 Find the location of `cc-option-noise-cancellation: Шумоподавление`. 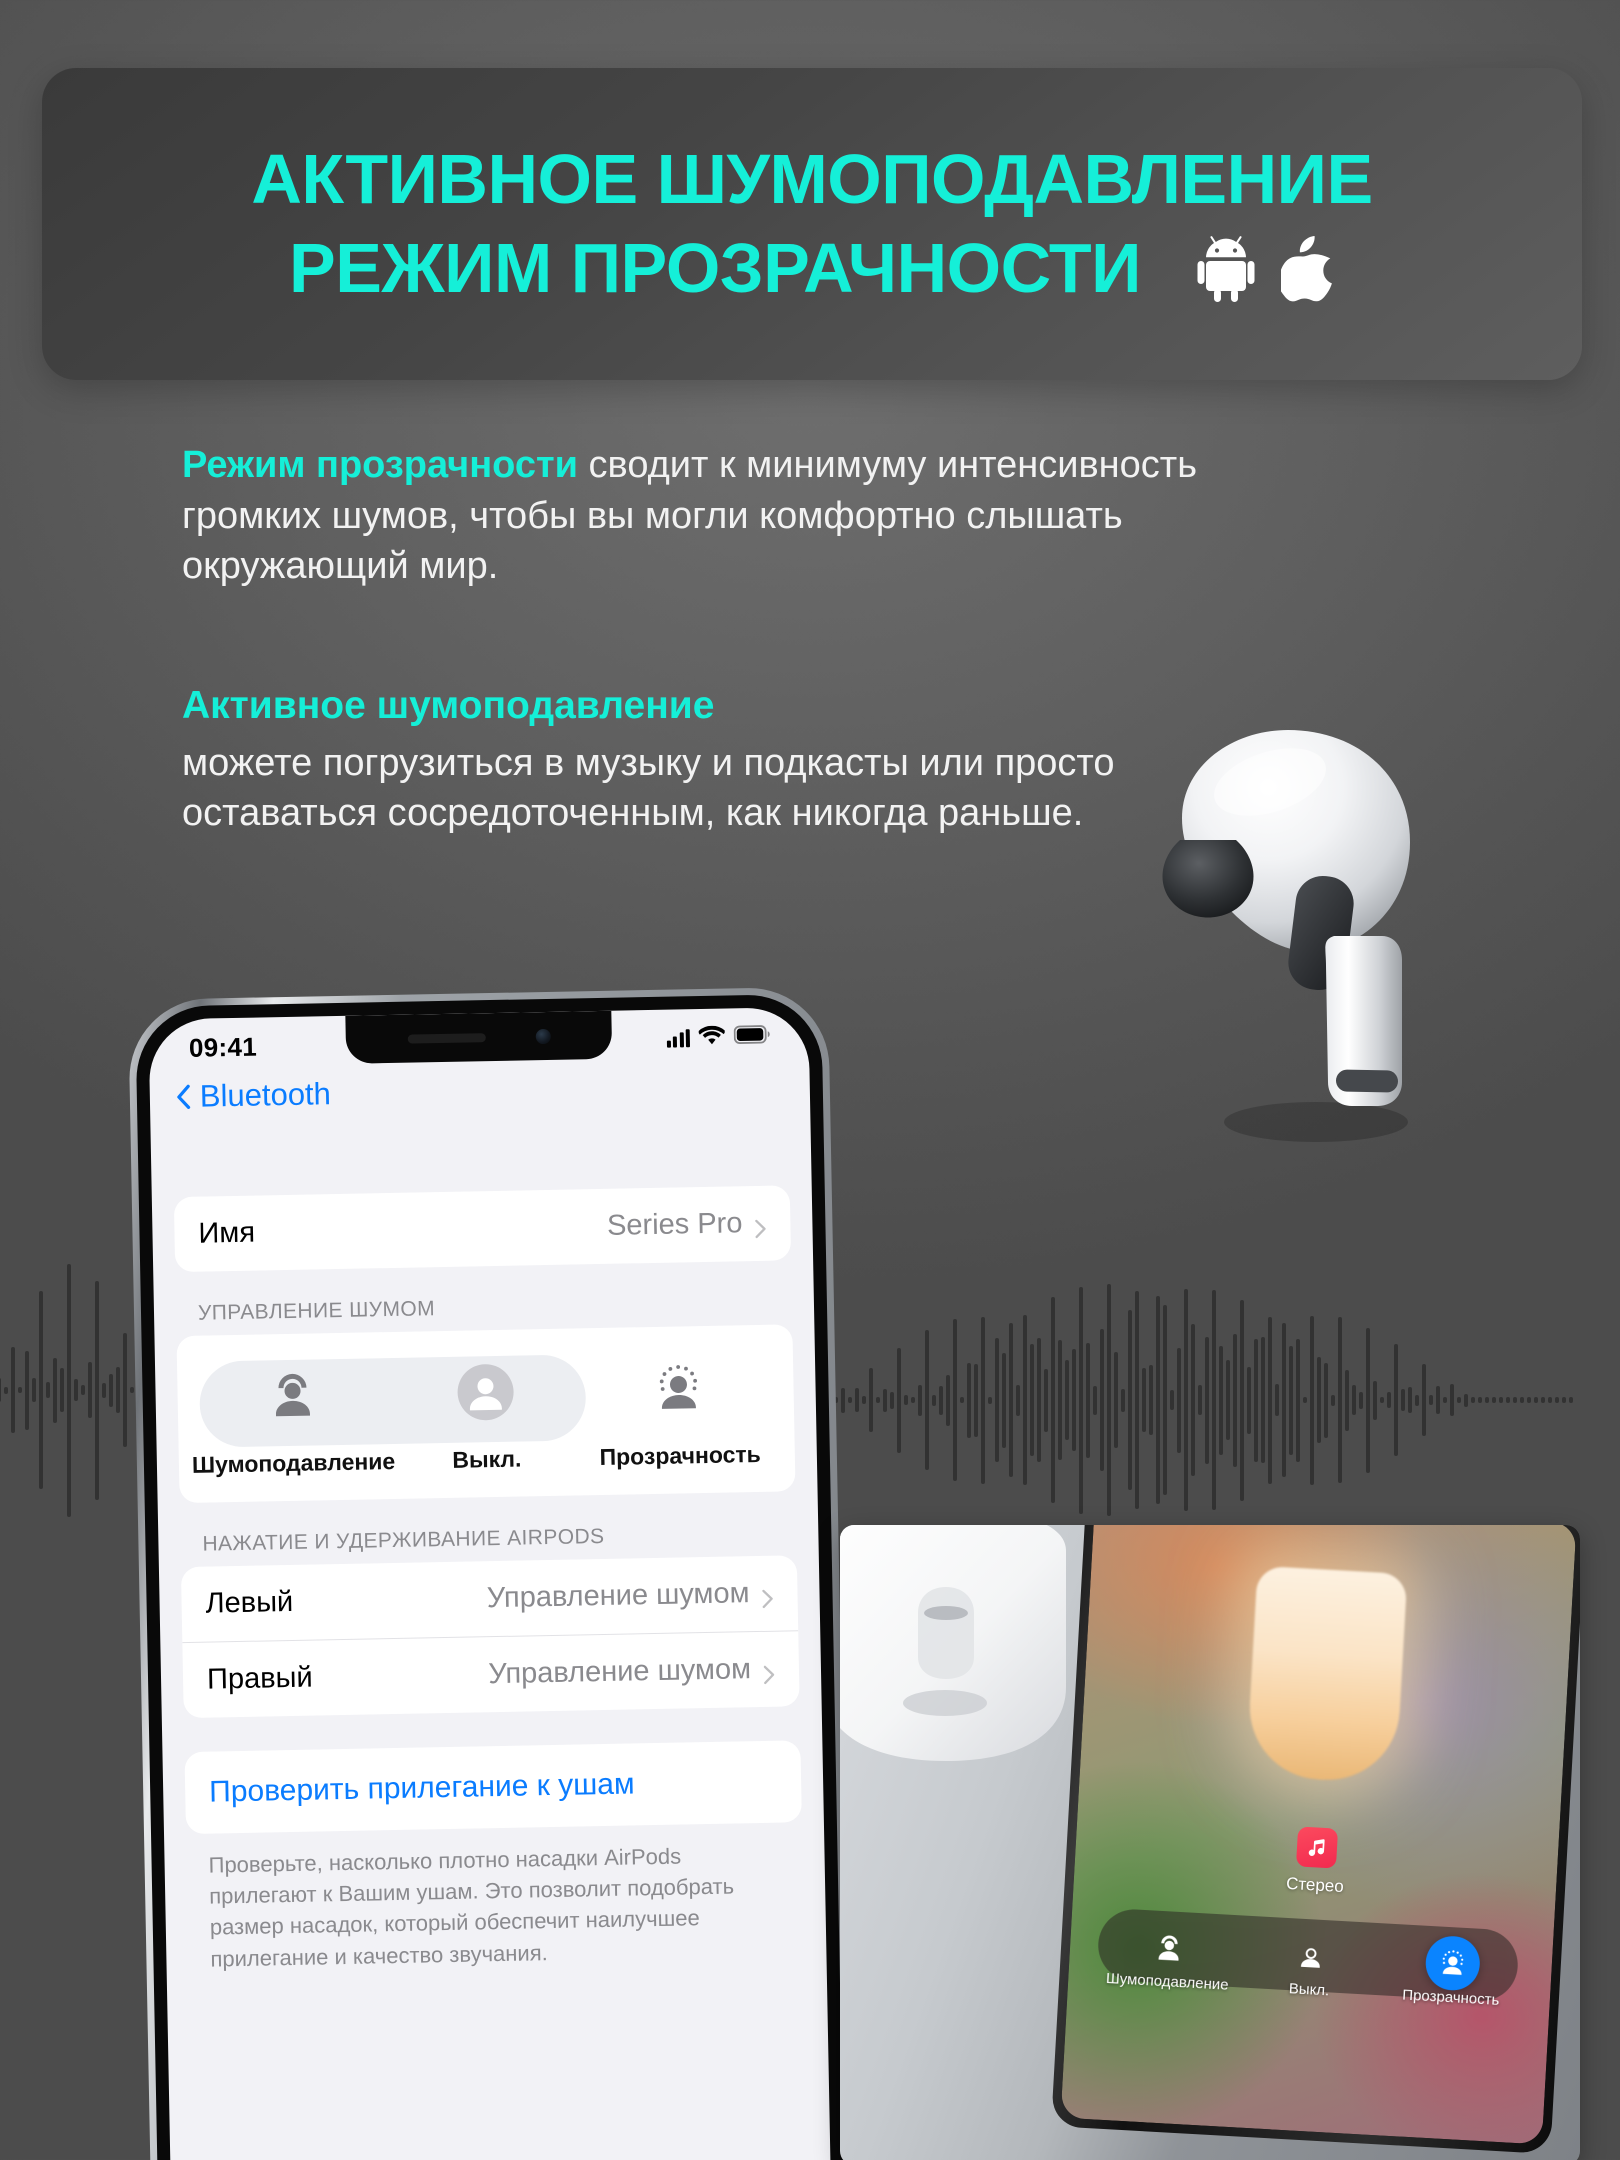

cc-option-noise-cancellation: Шумоподавление is located at coordinates (1169, 1951).